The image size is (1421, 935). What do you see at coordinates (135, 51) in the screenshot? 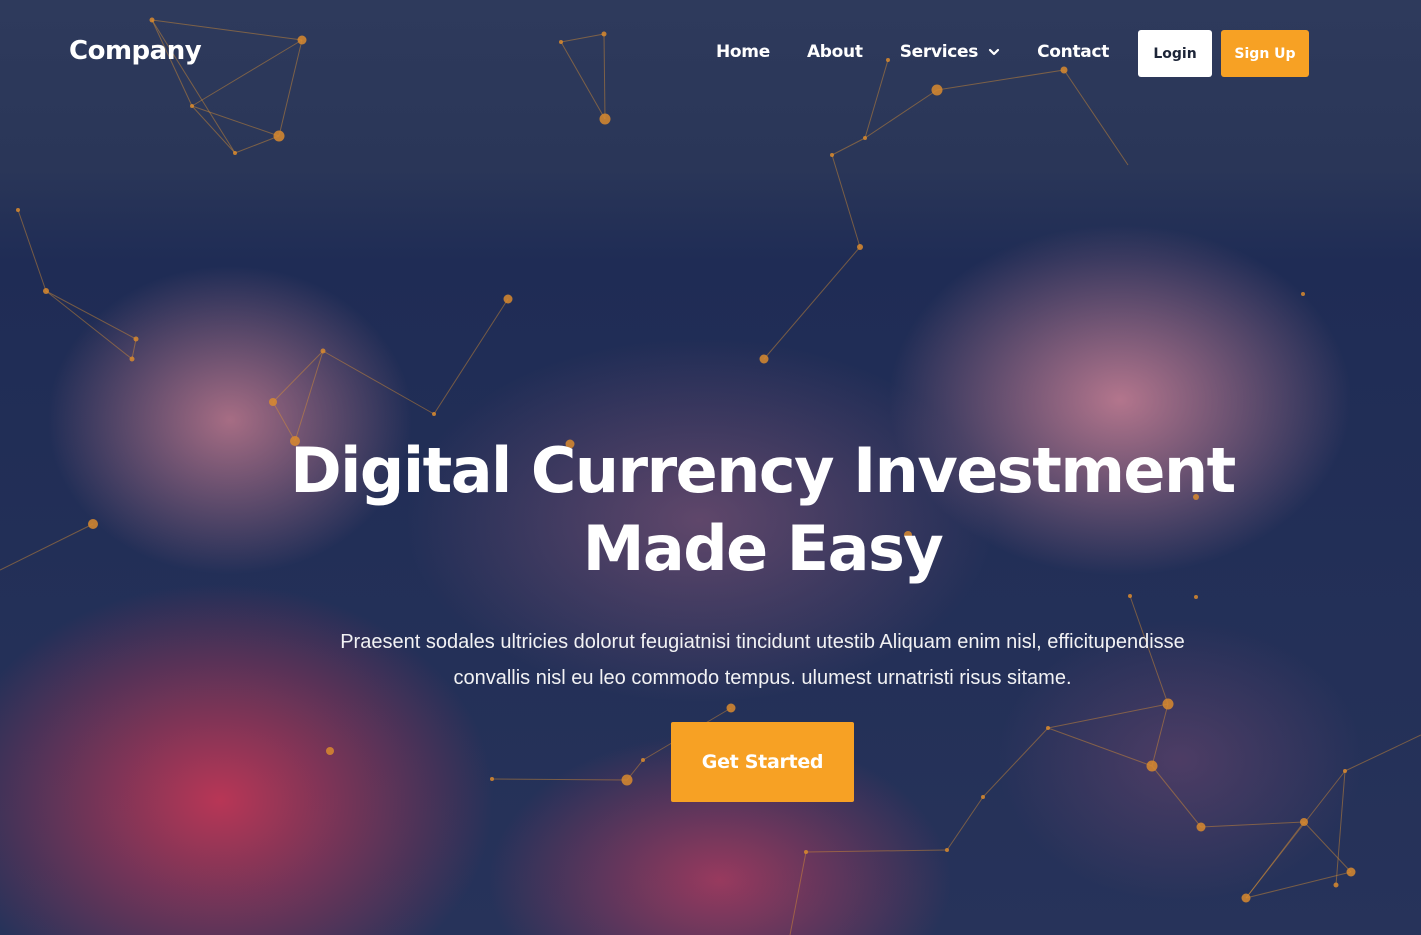
I see `company-logo: Company` at bounding box center [135, 51].